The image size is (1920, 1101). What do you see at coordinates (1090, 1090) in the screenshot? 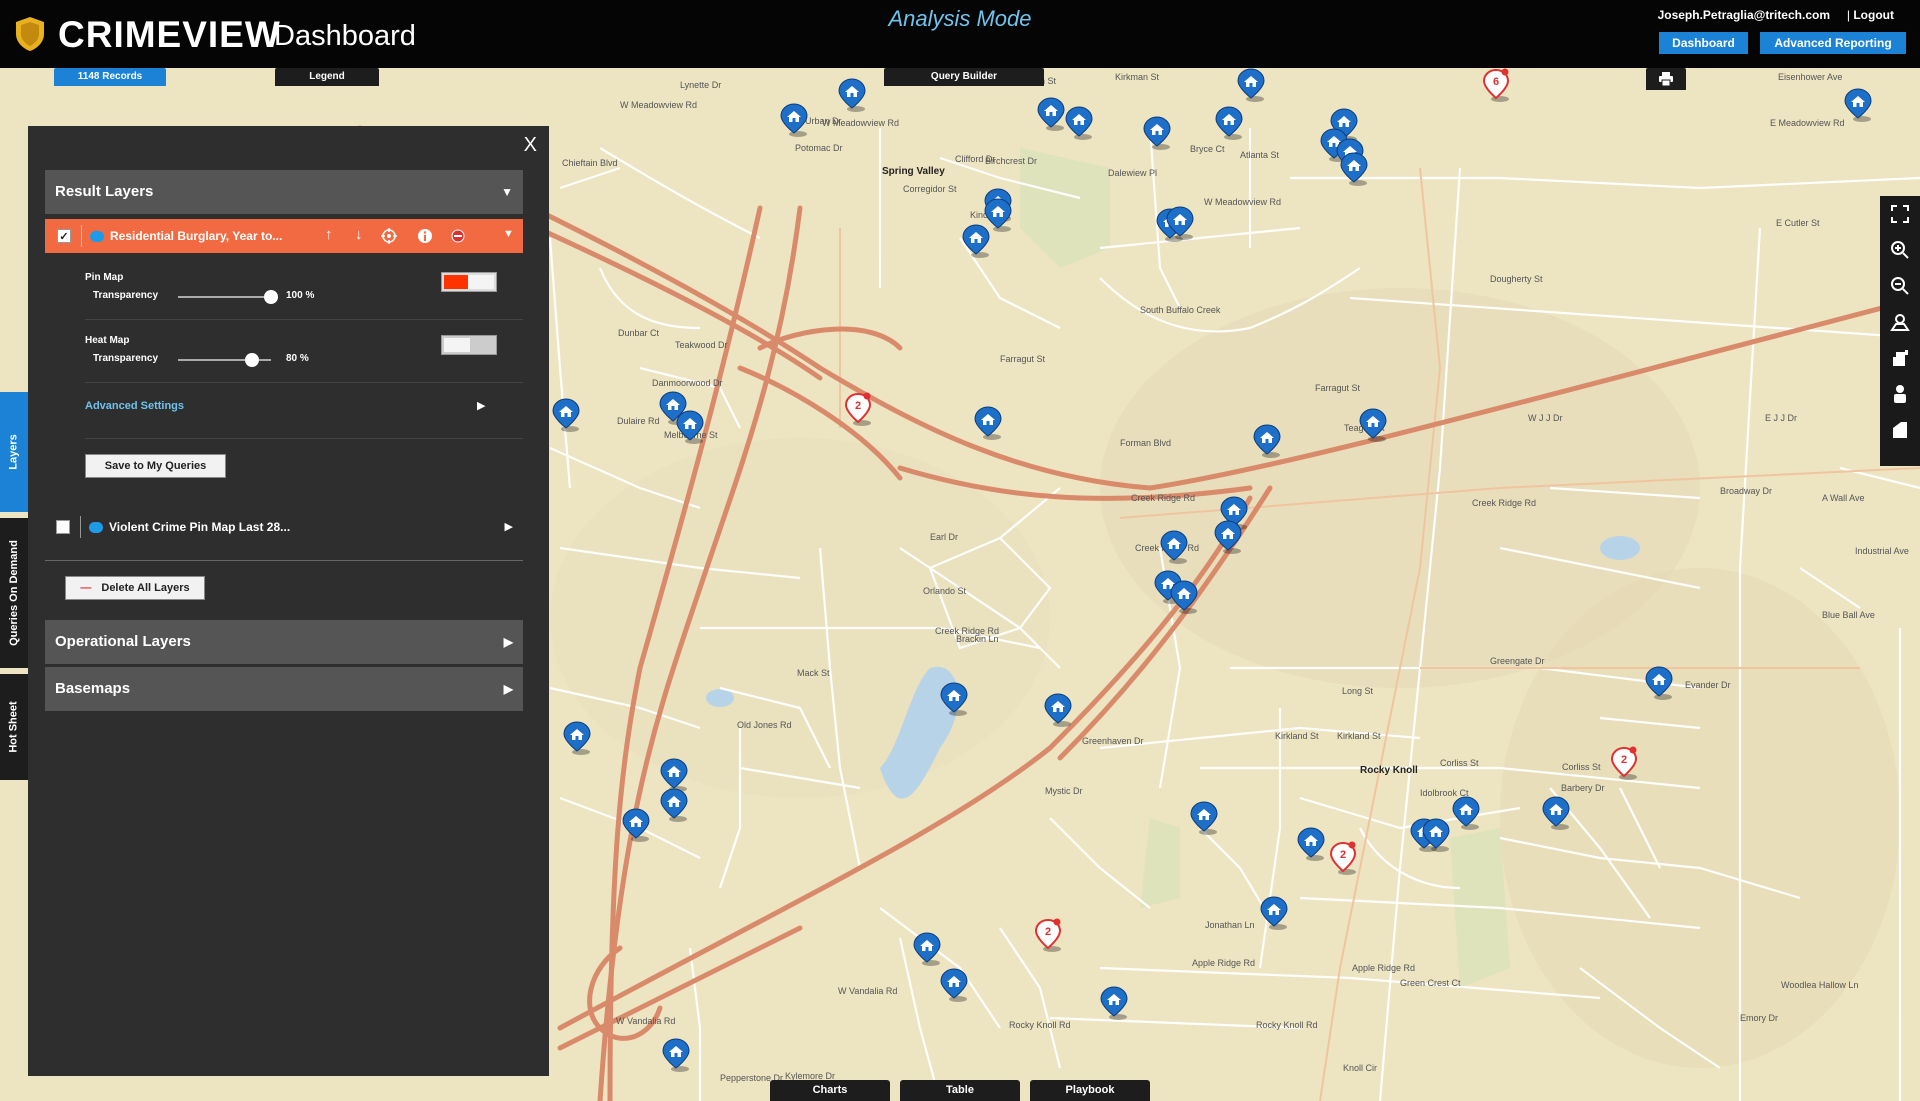
I see `tab-playbook: Playbook` at bounding box center [1090, 1090].